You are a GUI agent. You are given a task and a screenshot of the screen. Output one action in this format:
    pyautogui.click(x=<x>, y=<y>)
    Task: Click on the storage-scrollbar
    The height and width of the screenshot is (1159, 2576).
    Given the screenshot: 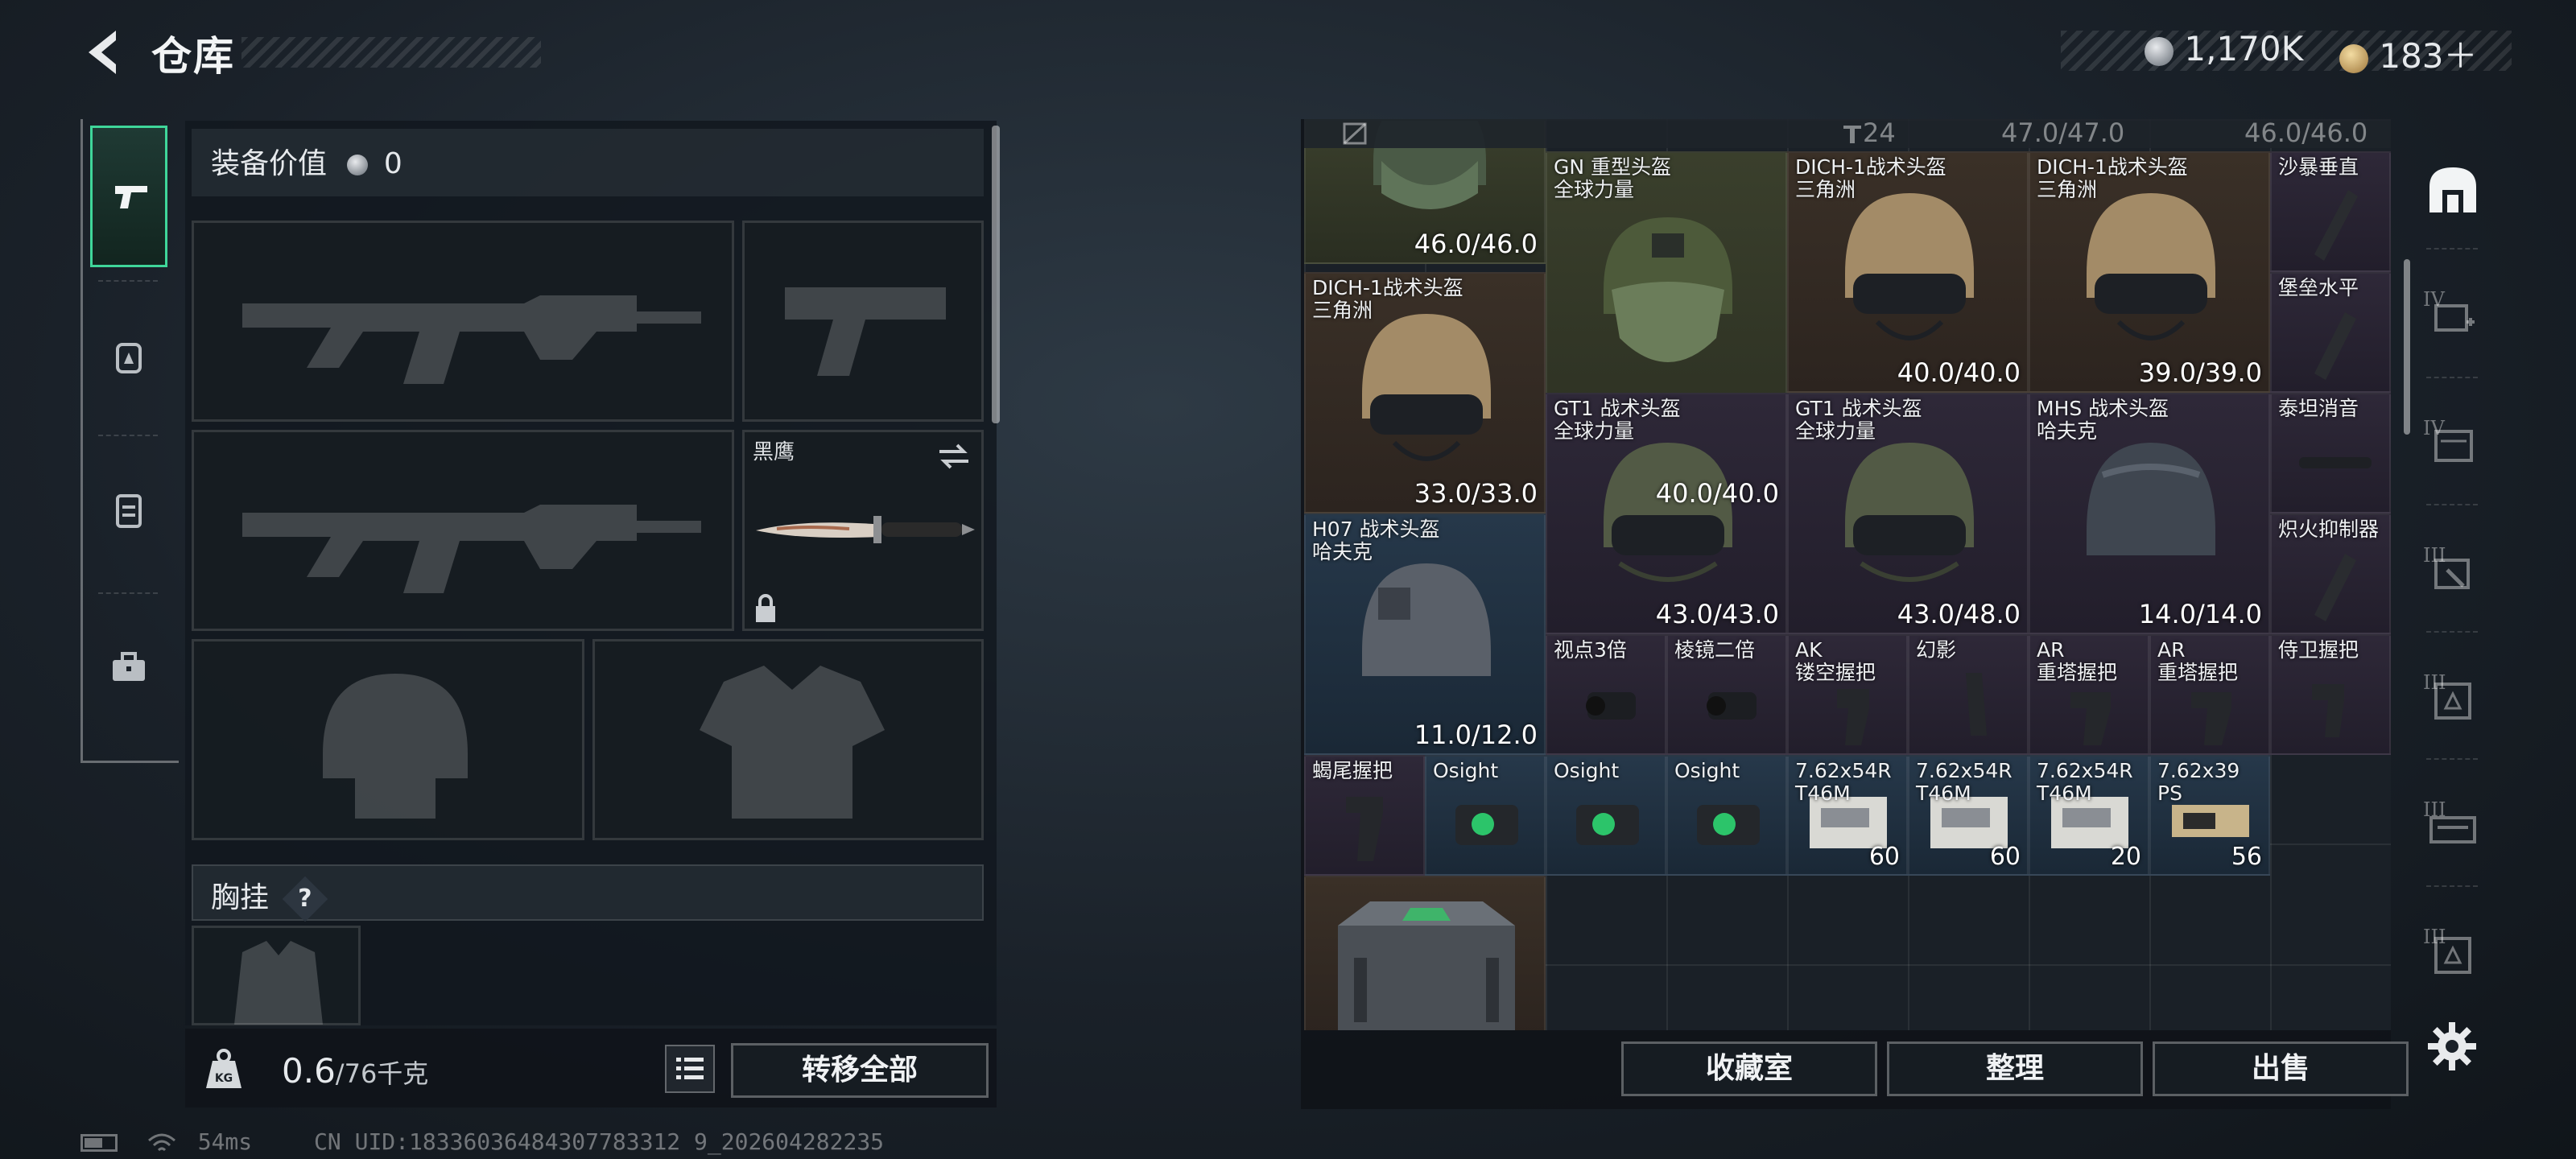 What is the action you would take?
    pyautogui.click(x=2407, y=347)
    